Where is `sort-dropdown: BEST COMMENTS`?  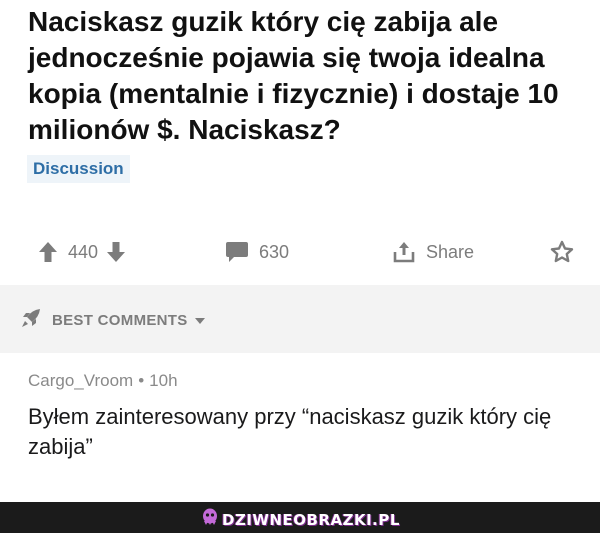
sort-dropdown: BEST COMMENTS is located at coordinates (113, 320).